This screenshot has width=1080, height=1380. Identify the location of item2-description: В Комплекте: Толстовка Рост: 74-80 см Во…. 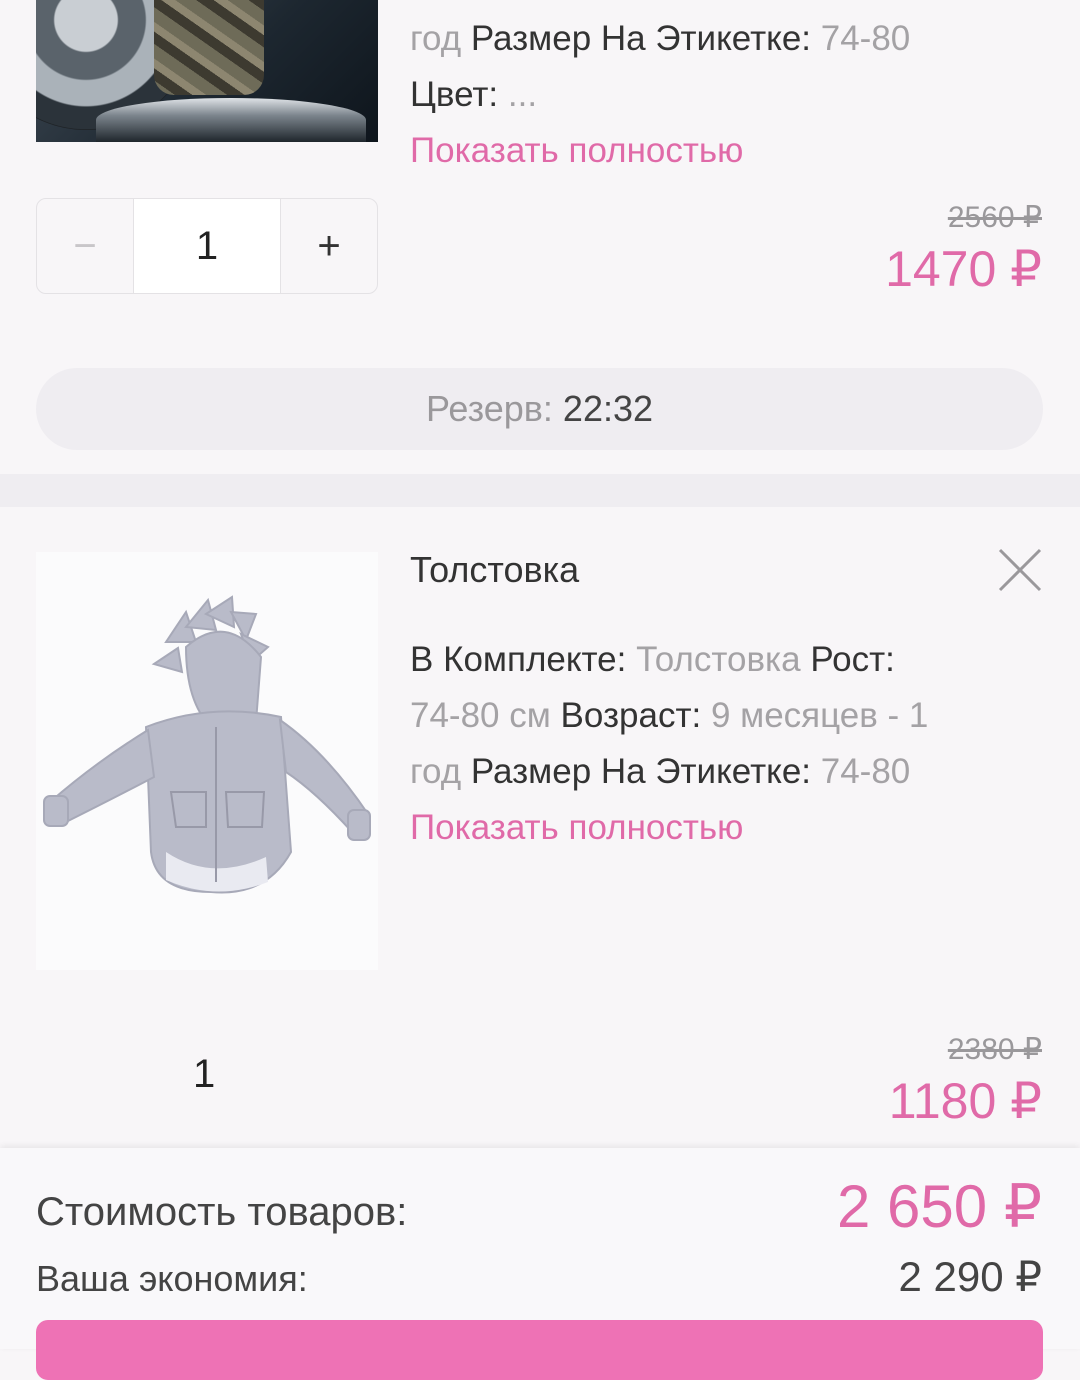
(730, 744).